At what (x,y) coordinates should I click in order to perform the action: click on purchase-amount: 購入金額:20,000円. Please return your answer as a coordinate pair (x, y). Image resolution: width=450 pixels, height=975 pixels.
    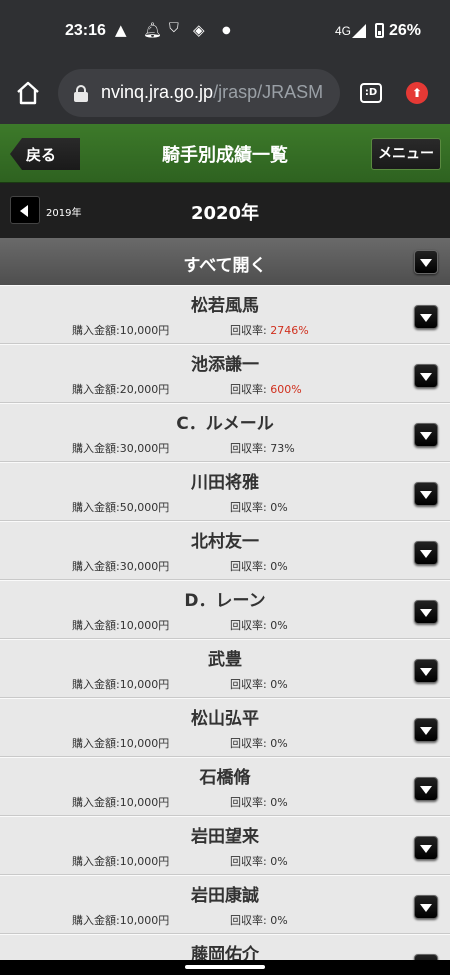
    Looking at the image, I should click on (121, 389).